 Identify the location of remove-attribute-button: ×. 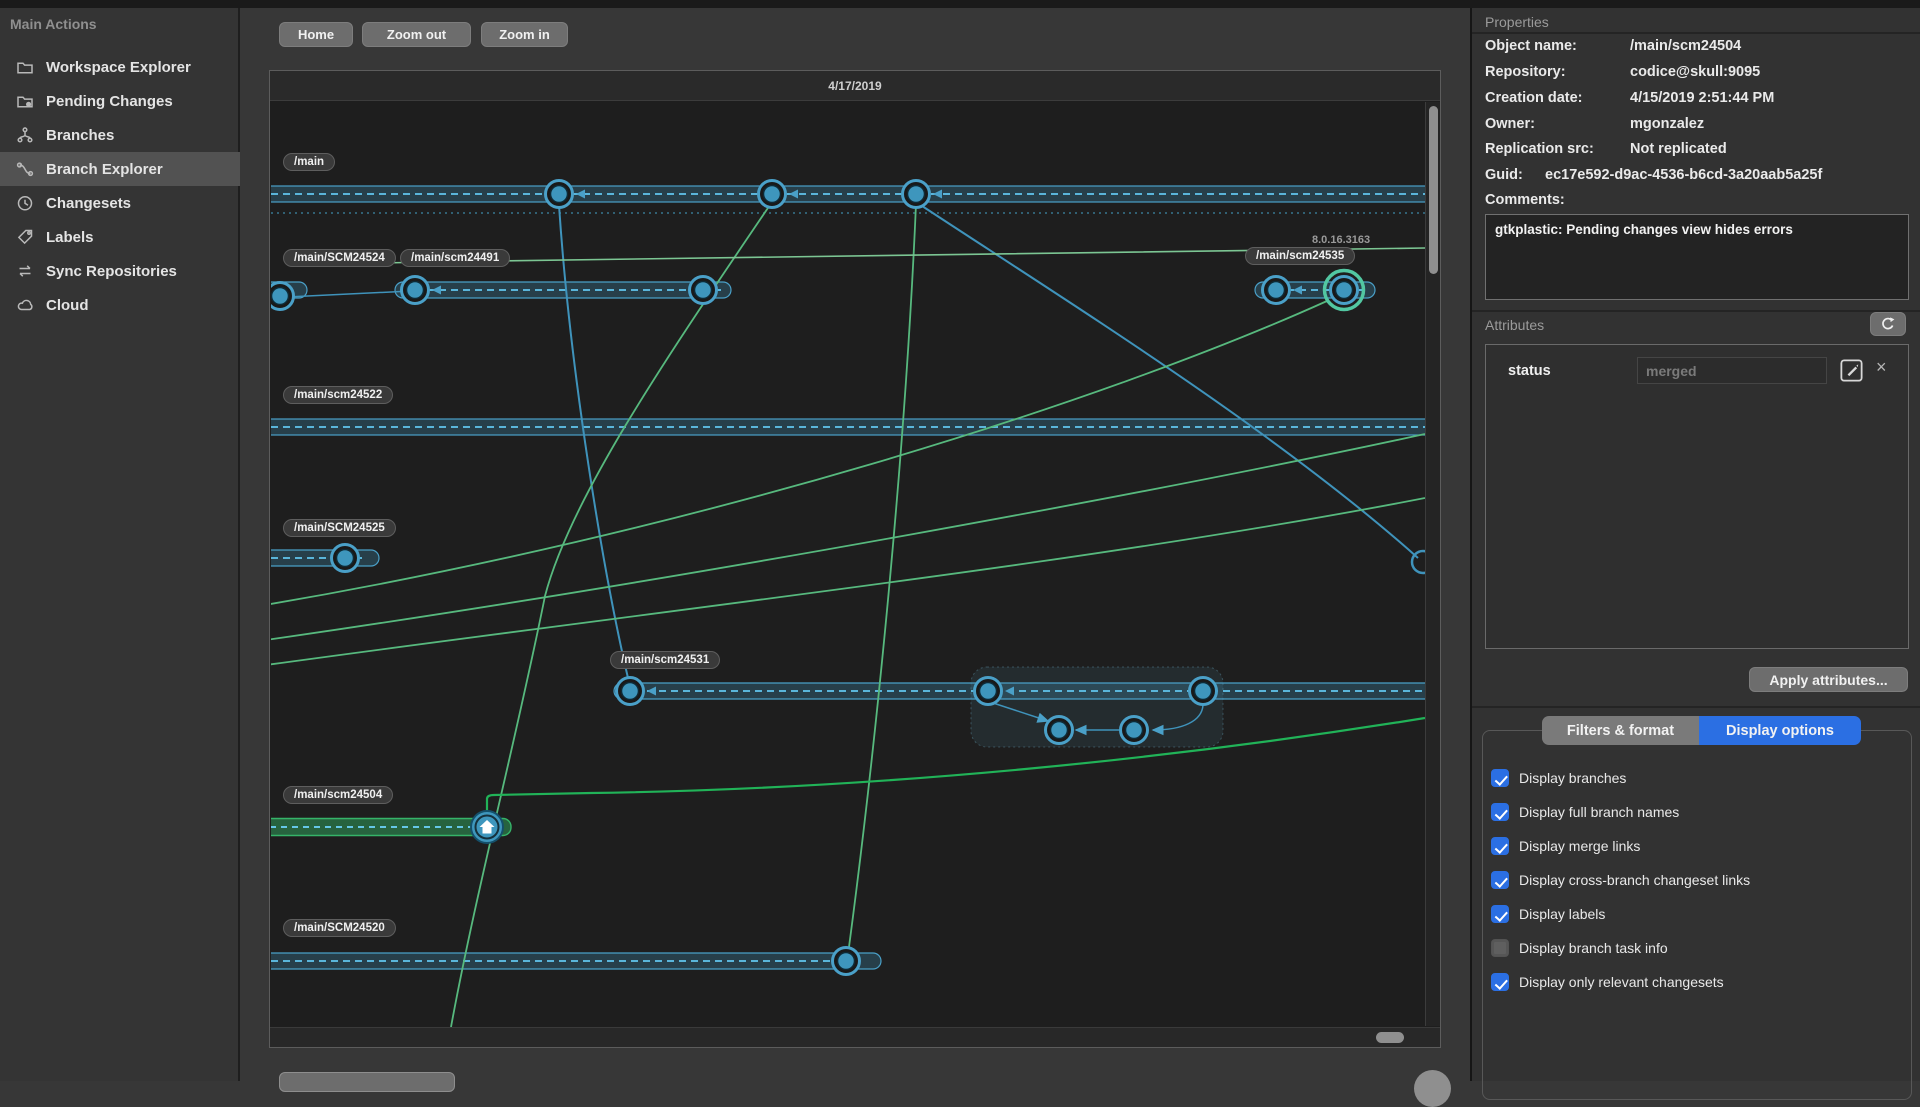
(1881, 367).